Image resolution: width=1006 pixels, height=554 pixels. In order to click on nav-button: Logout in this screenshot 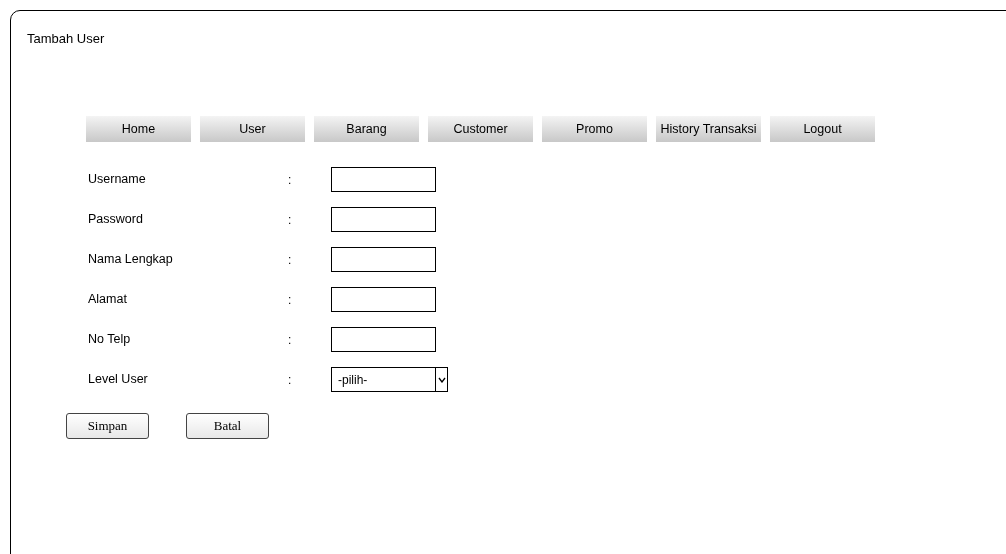, I will do `click(822, 129)`.